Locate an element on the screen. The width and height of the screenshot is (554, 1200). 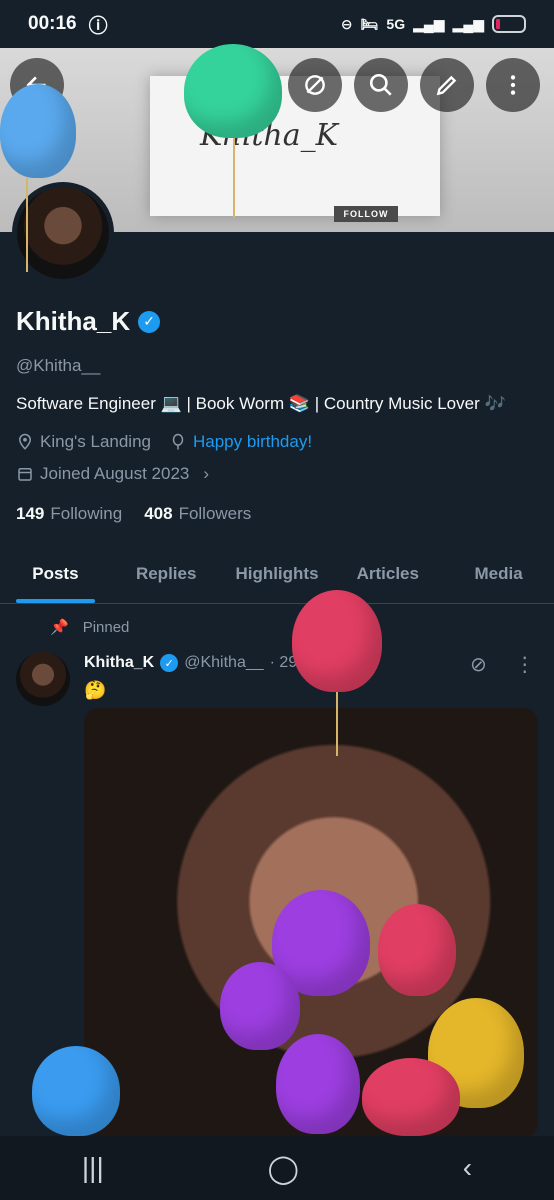
profile-joined-row: Joined August 2023 › is located at coordinates (112, 474).